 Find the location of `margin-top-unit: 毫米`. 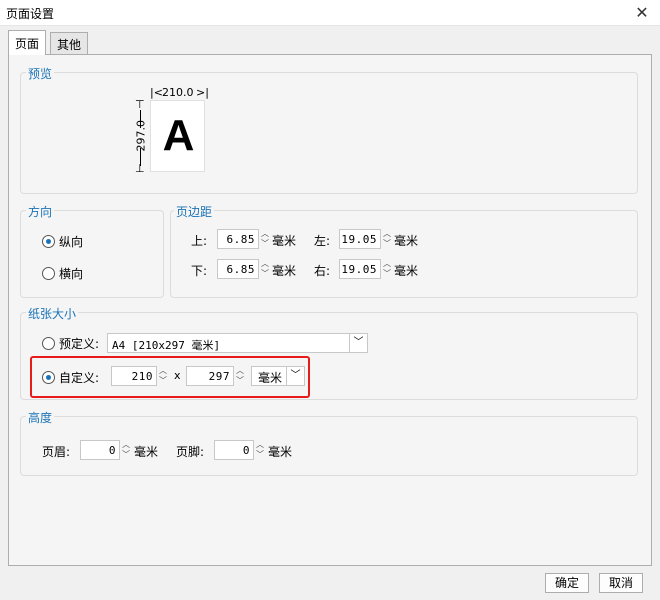

margin-top-unit: 毫米 is located at coordinates (284, 241).